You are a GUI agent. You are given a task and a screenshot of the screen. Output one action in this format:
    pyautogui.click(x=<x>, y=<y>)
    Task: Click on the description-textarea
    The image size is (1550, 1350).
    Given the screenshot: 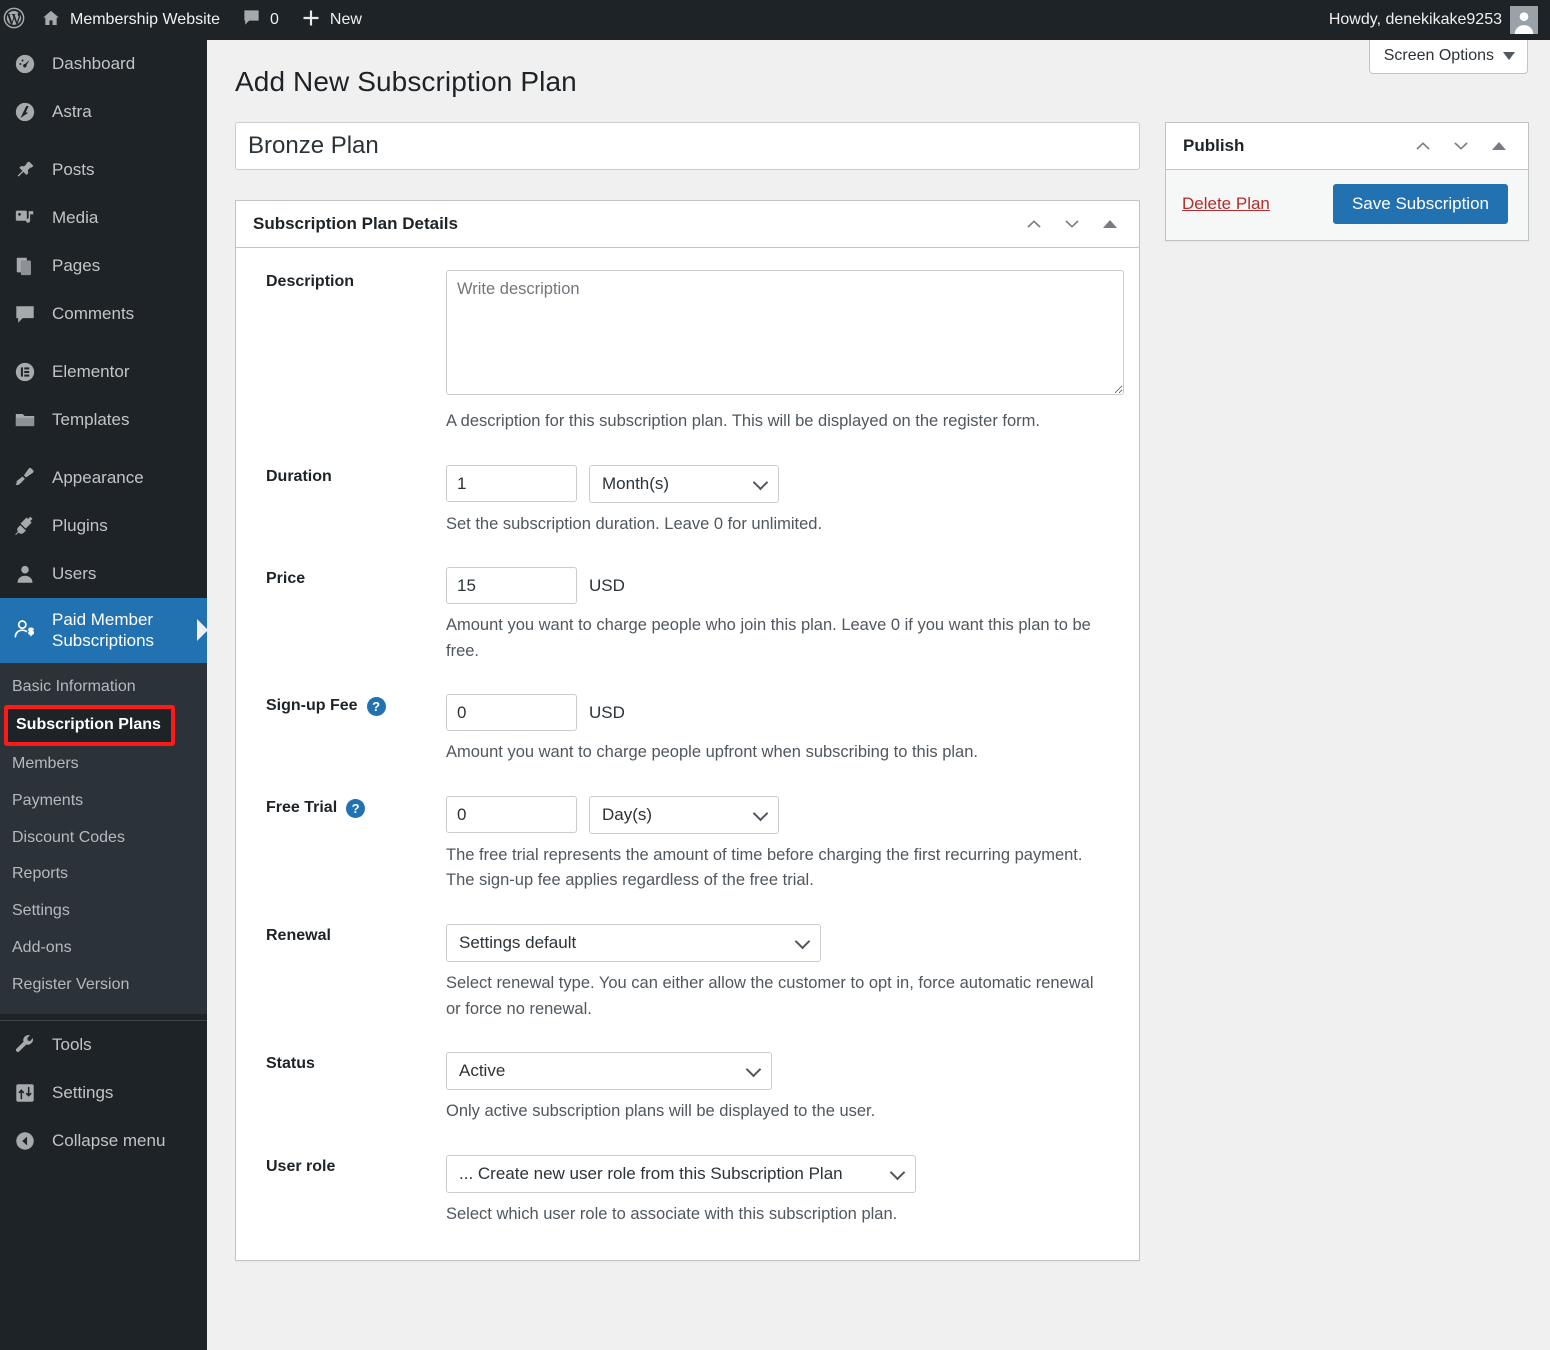 What is the action you would take?
    pyautogui.click(x=785, y=332)
    